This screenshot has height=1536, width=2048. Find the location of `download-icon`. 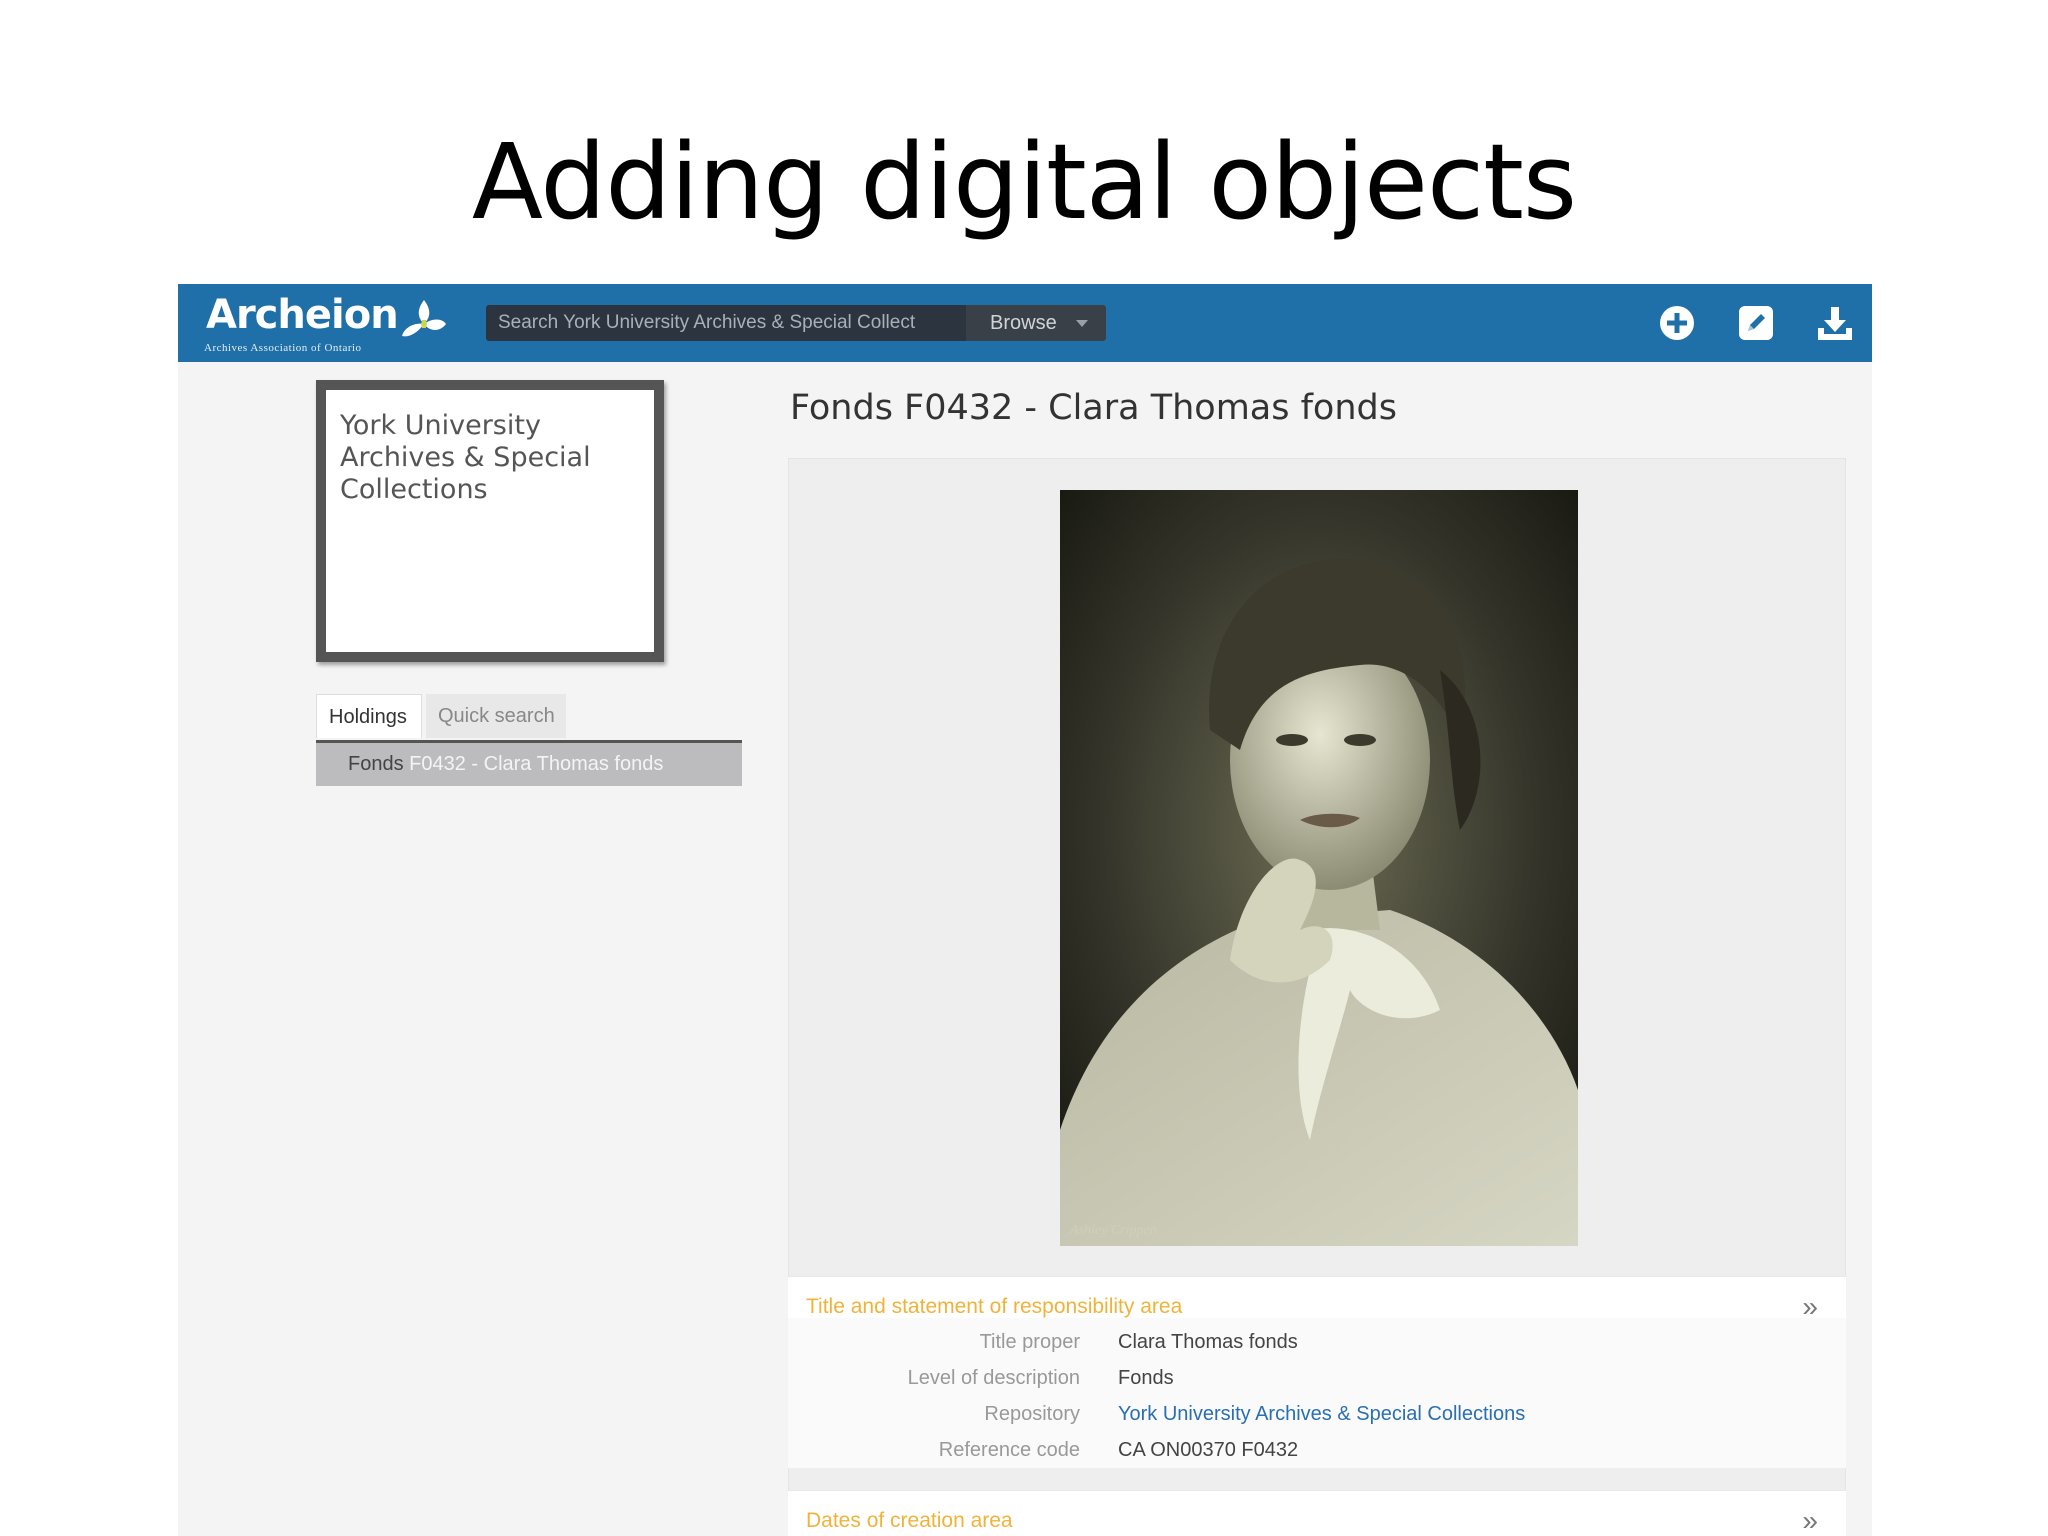

download-icon is located at coordinates (1835, 323).